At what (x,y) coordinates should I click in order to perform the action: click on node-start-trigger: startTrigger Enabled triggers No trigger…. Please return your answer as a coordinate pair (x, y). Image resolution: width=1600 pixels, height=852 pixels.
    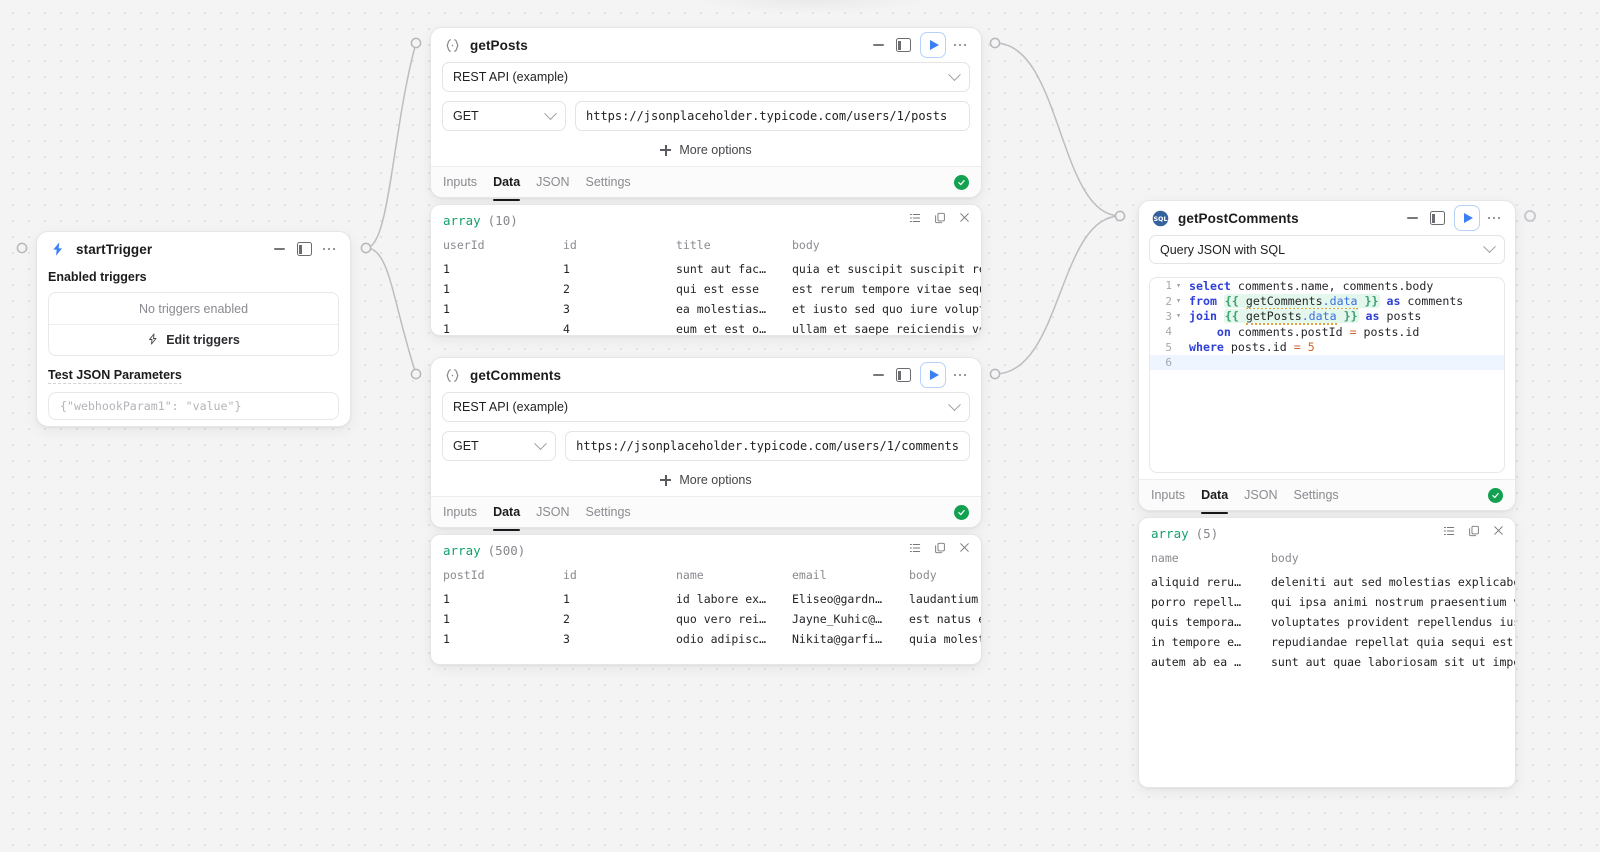
    Looking at the image, I should click on (193, 329).